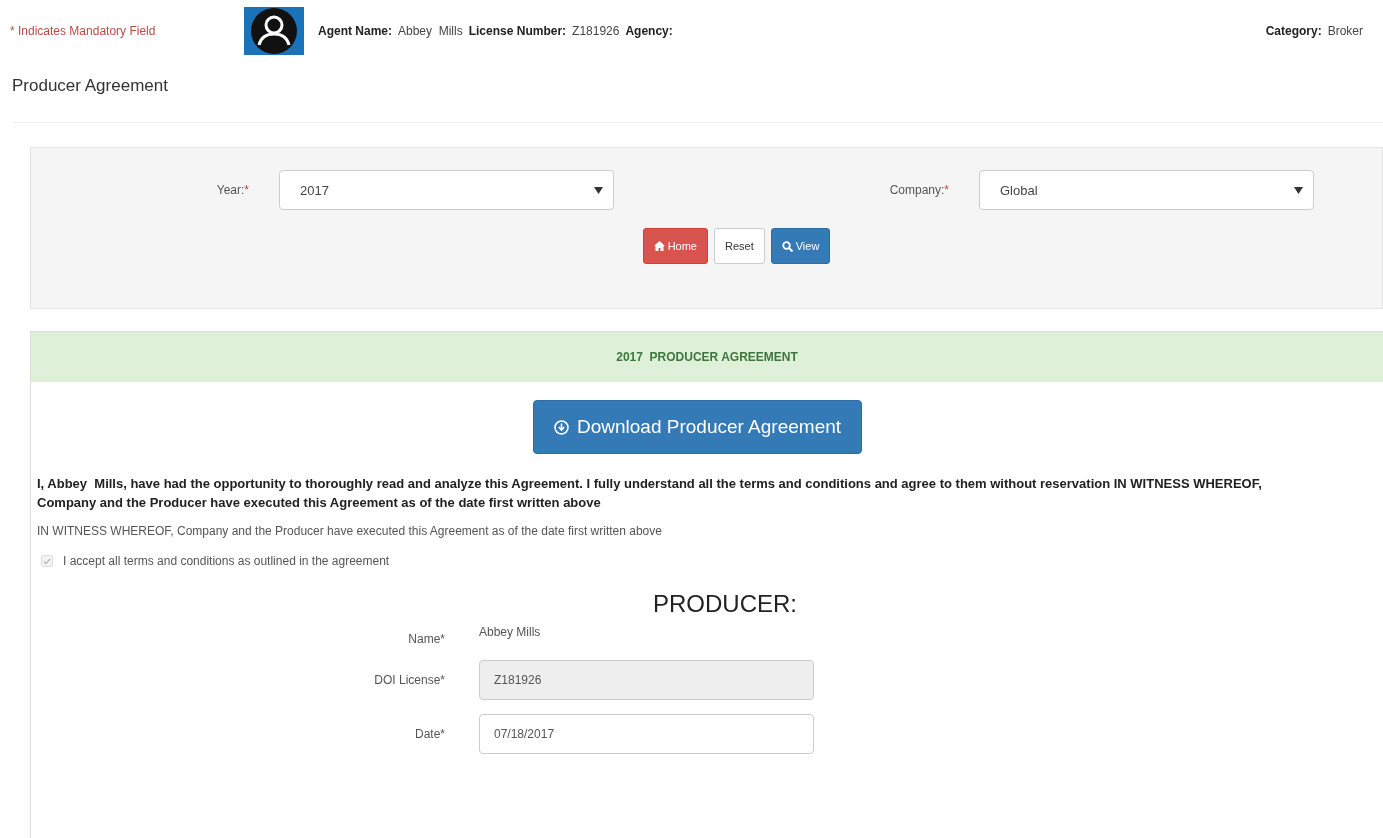 The height and width of the screenshot is (838, 1383). Describe the element at coordinates (232, 190) in the screenshot. I see `filter-label: Year:*` at that location.